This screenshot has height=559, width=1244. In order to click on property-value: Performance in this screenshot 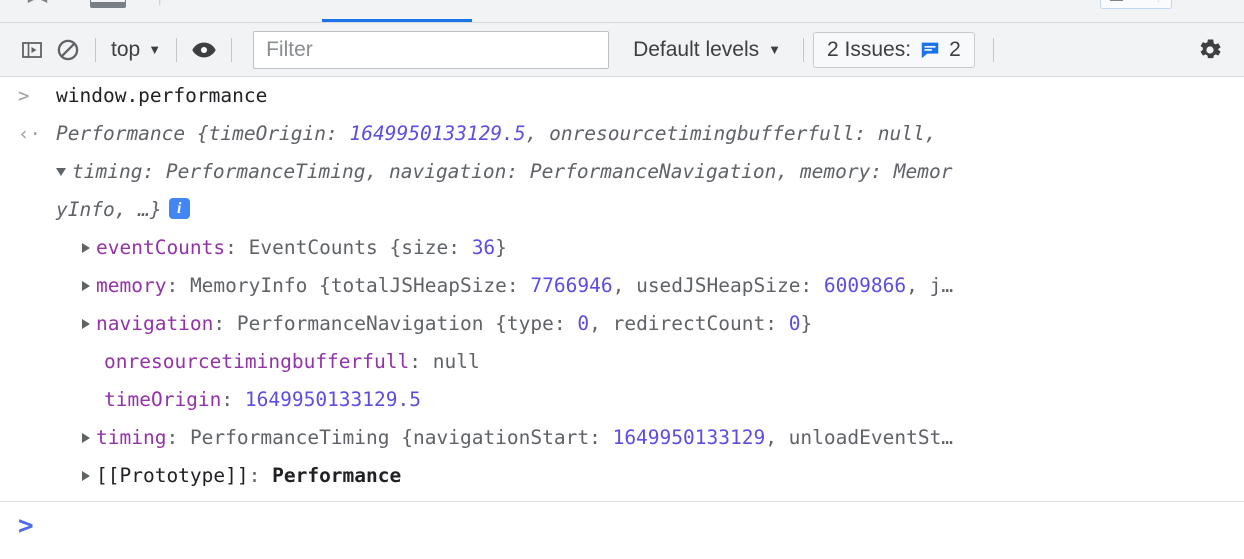, I will do `click(337, 475)`.